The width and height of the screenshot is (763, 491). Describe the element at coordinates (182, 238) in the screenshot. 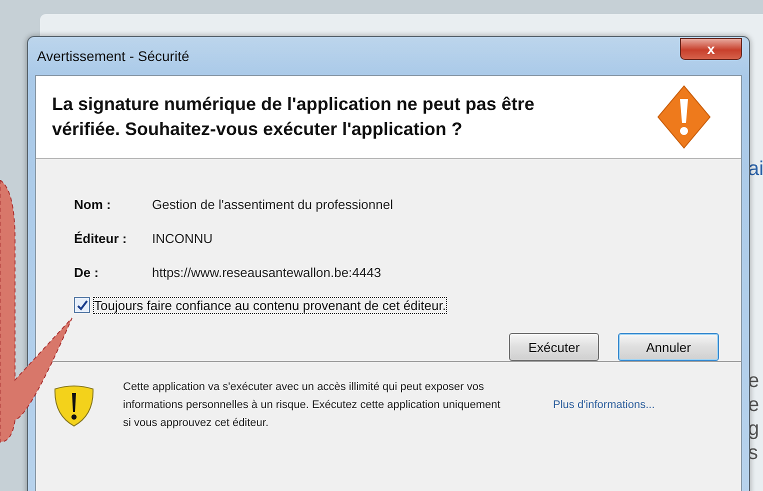

I see `field-value: INCONNU` at that location.